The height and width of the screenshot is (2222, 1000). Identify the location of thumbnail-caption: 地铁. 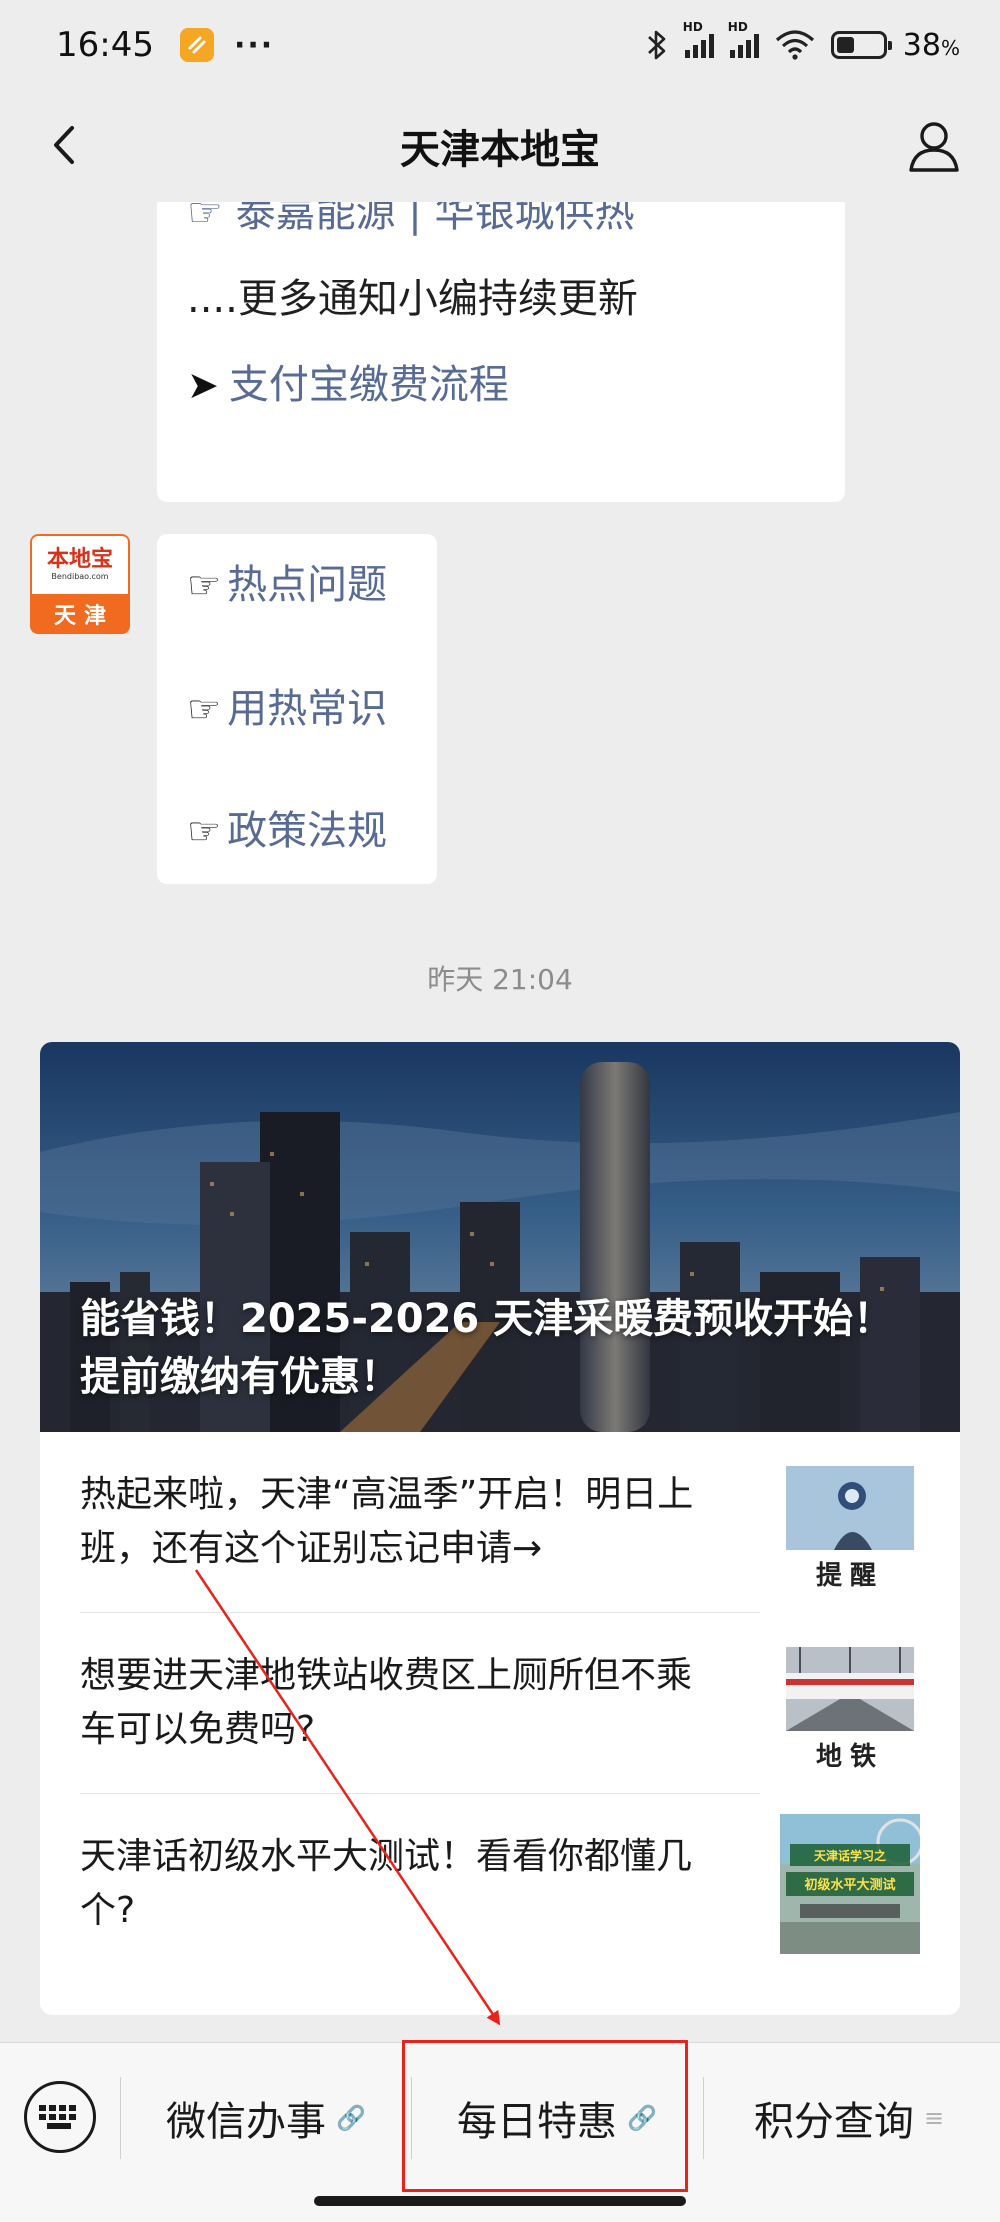
(849, 1757).